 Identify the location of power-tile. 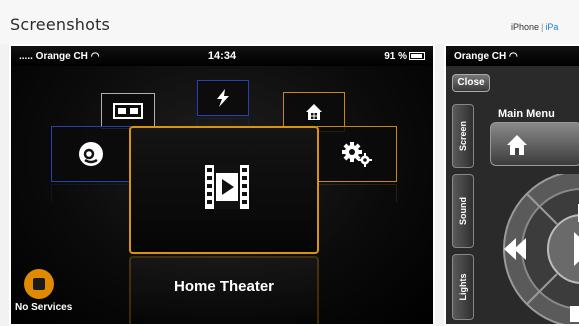
(223, 98).